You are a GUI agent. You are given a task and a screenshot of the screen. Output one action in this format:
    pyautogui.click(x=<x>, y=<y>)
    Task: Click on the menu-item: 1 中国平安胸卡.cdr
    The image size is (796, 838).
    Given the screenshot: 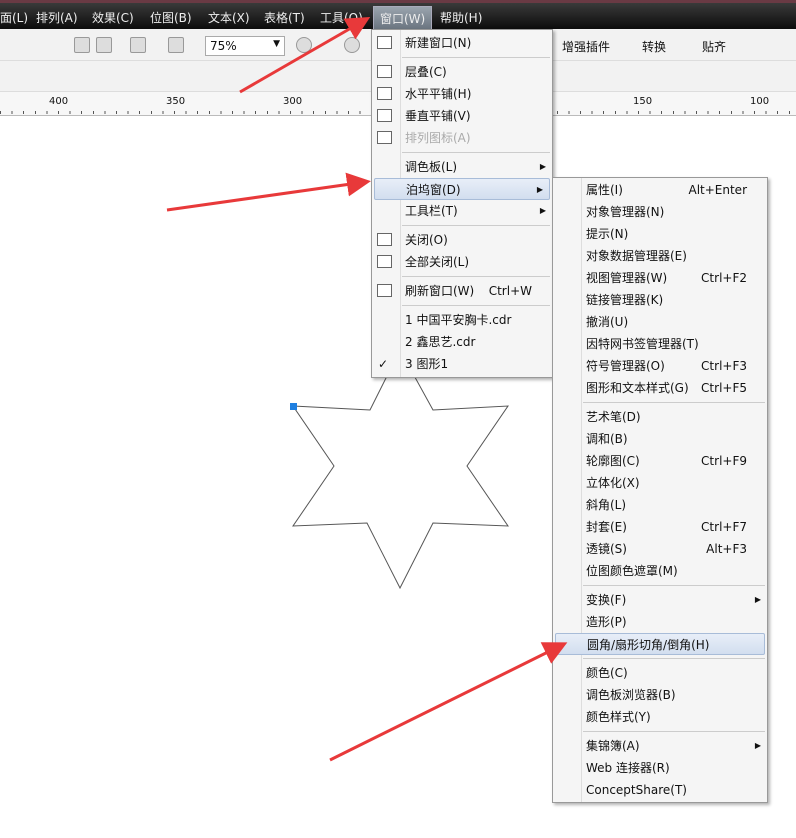 What is the action you would take?
    pyautogui.click(x=462, y=320)
    